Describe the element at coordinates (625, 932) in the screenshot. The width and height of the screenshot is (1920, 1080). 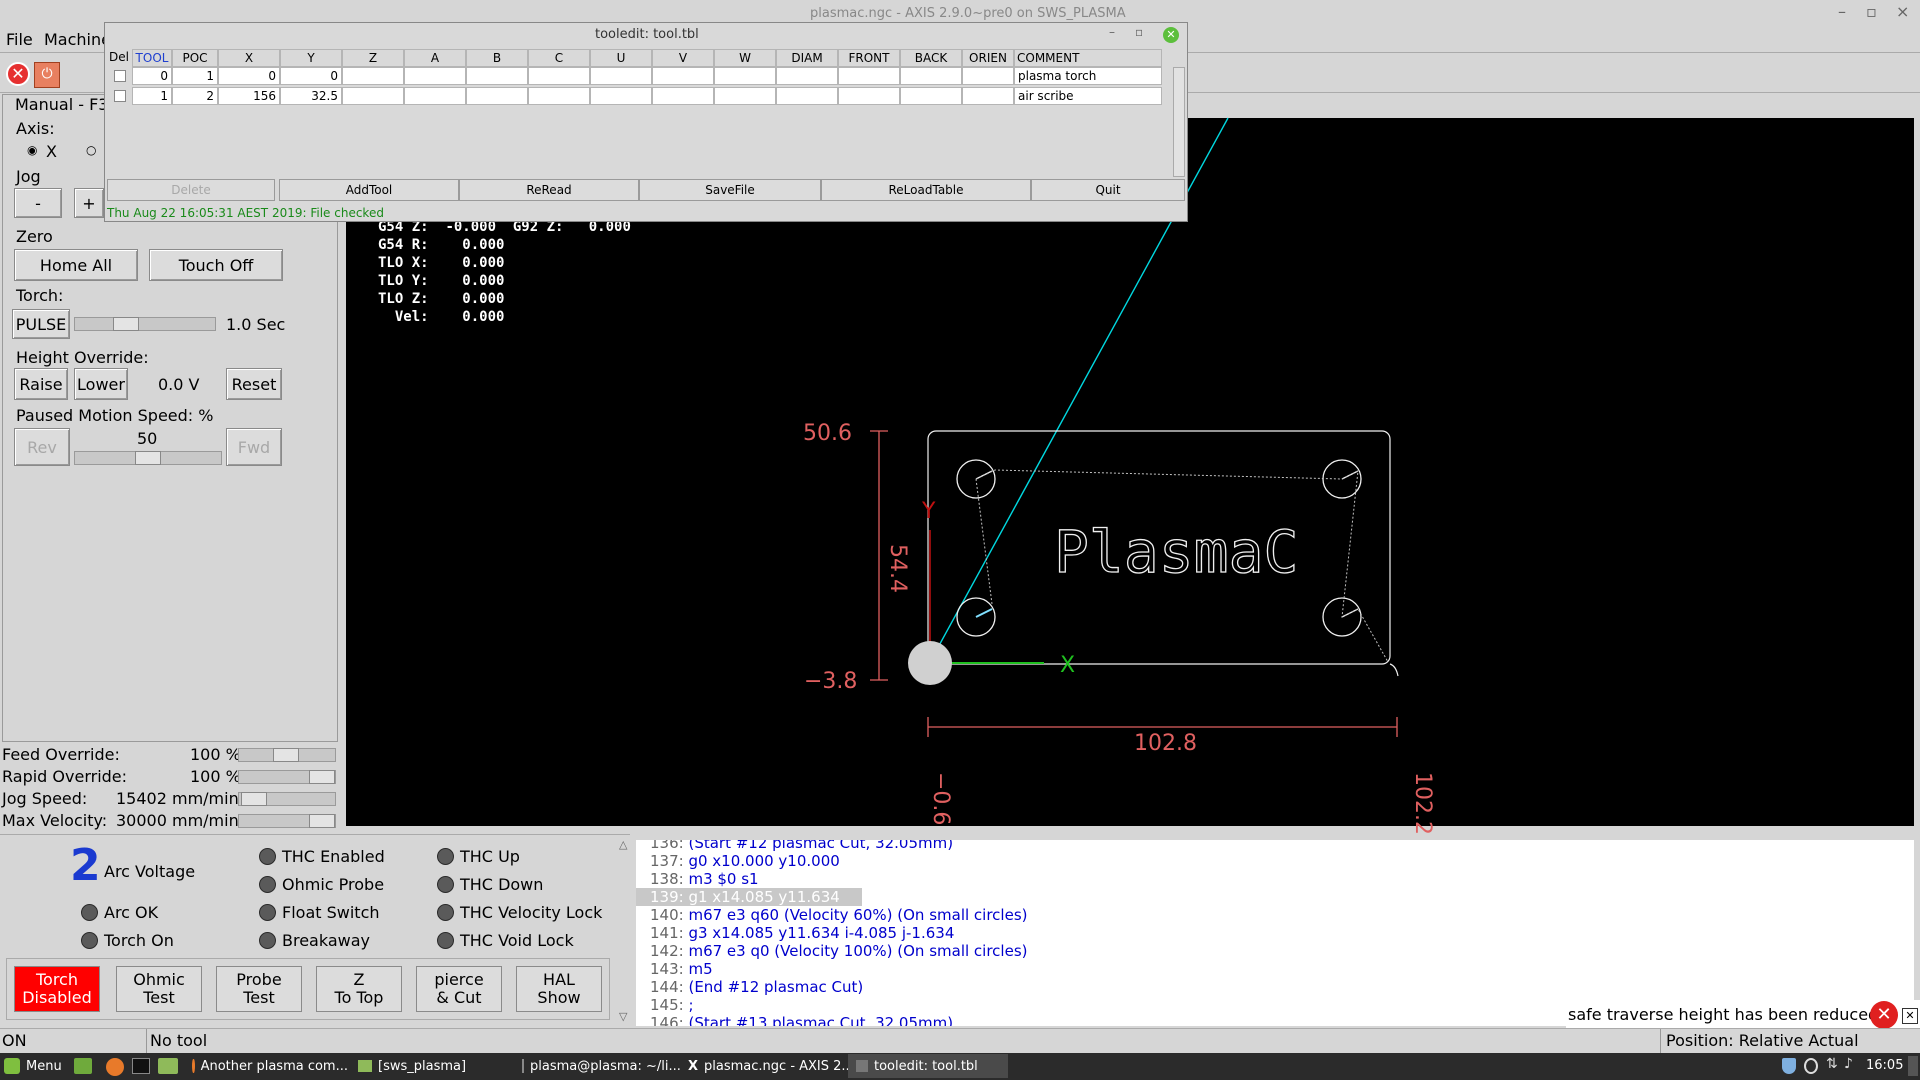
I see `gcode-scrollbar: △ ▽` at that location.